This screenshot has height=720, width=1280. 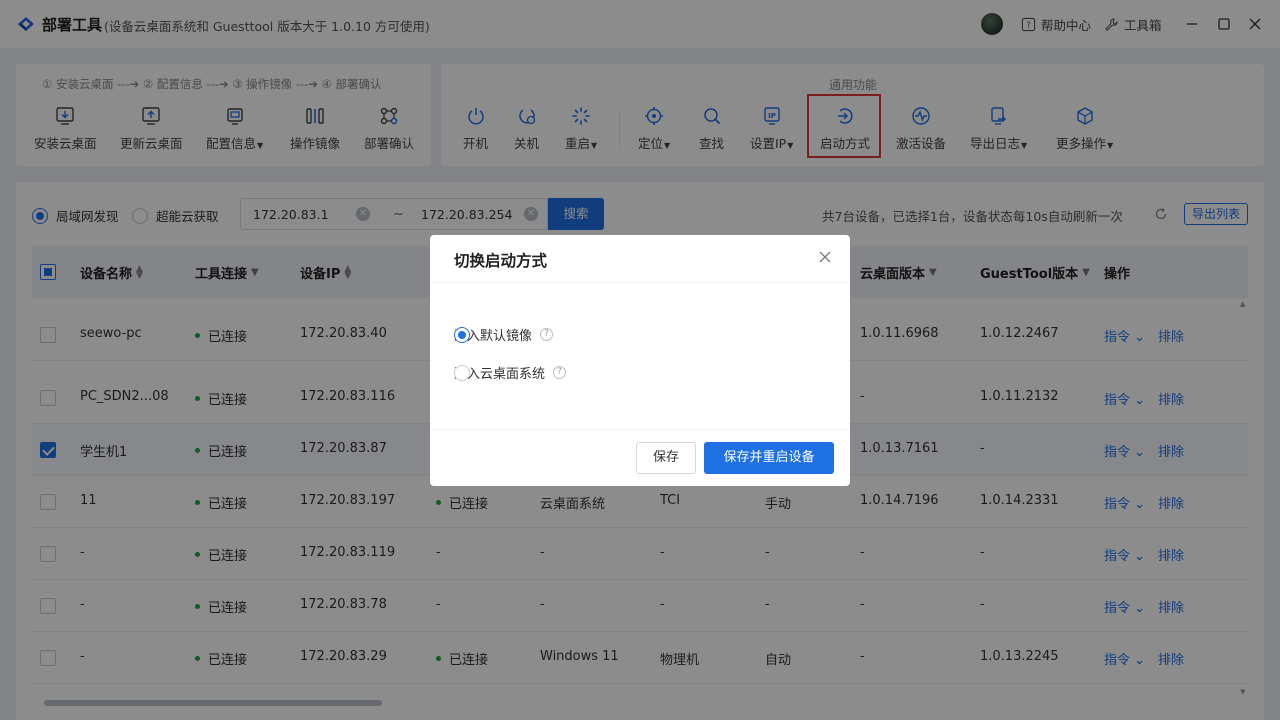 I want to click on radio-unselected-icon, so click(x=462, y=372).